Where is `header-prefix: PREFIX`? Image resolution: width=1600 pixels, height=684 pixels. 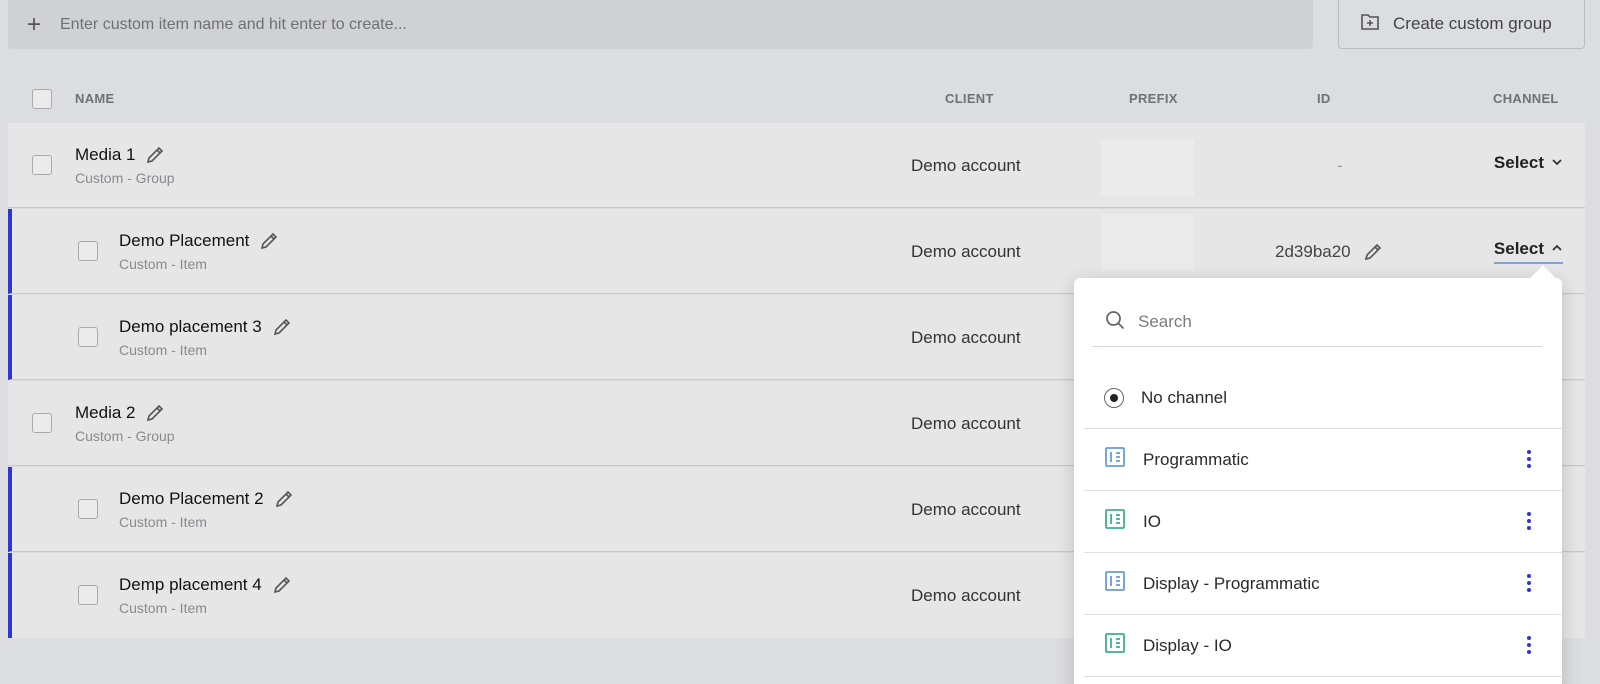 header-prefix: PREFIX is located at coordinates (1153, 98).